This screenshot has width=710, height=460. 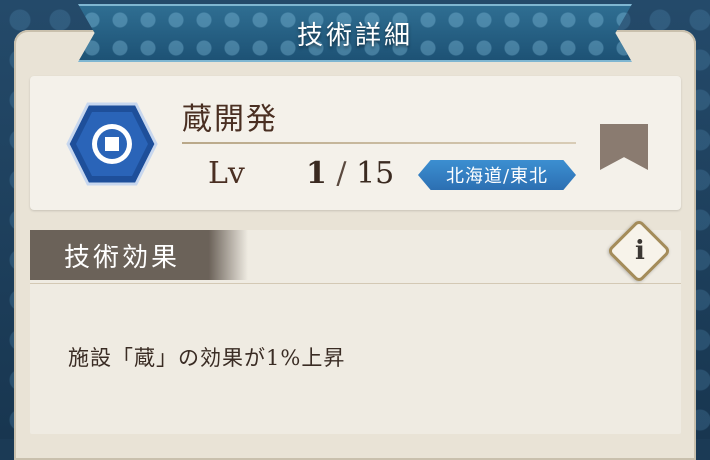 I want to click on title-banner: 技術詳細, so click(x=355, y=33).